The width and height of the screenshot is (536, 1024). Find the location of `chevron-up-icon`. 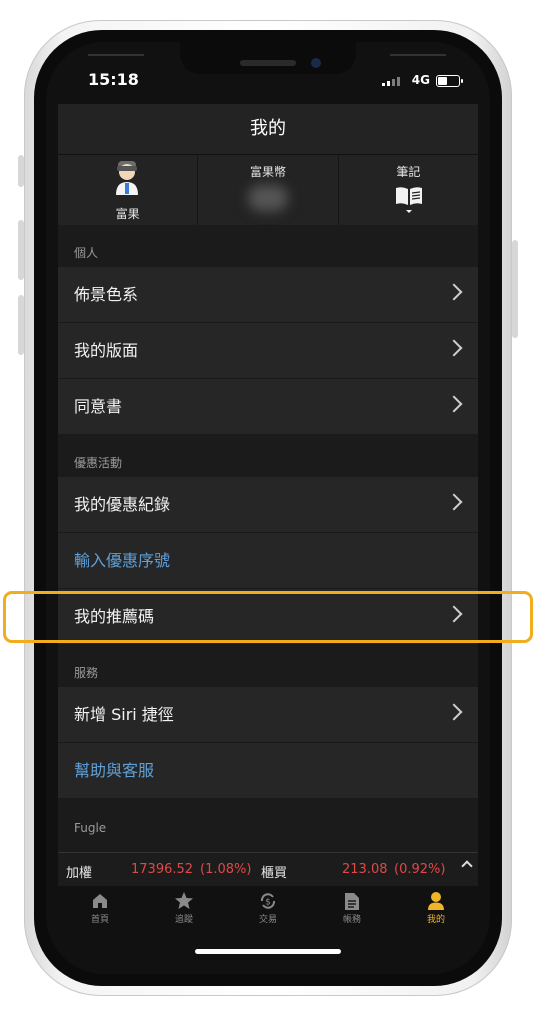

chevron-up-icon is located at coordinates (467, 866).